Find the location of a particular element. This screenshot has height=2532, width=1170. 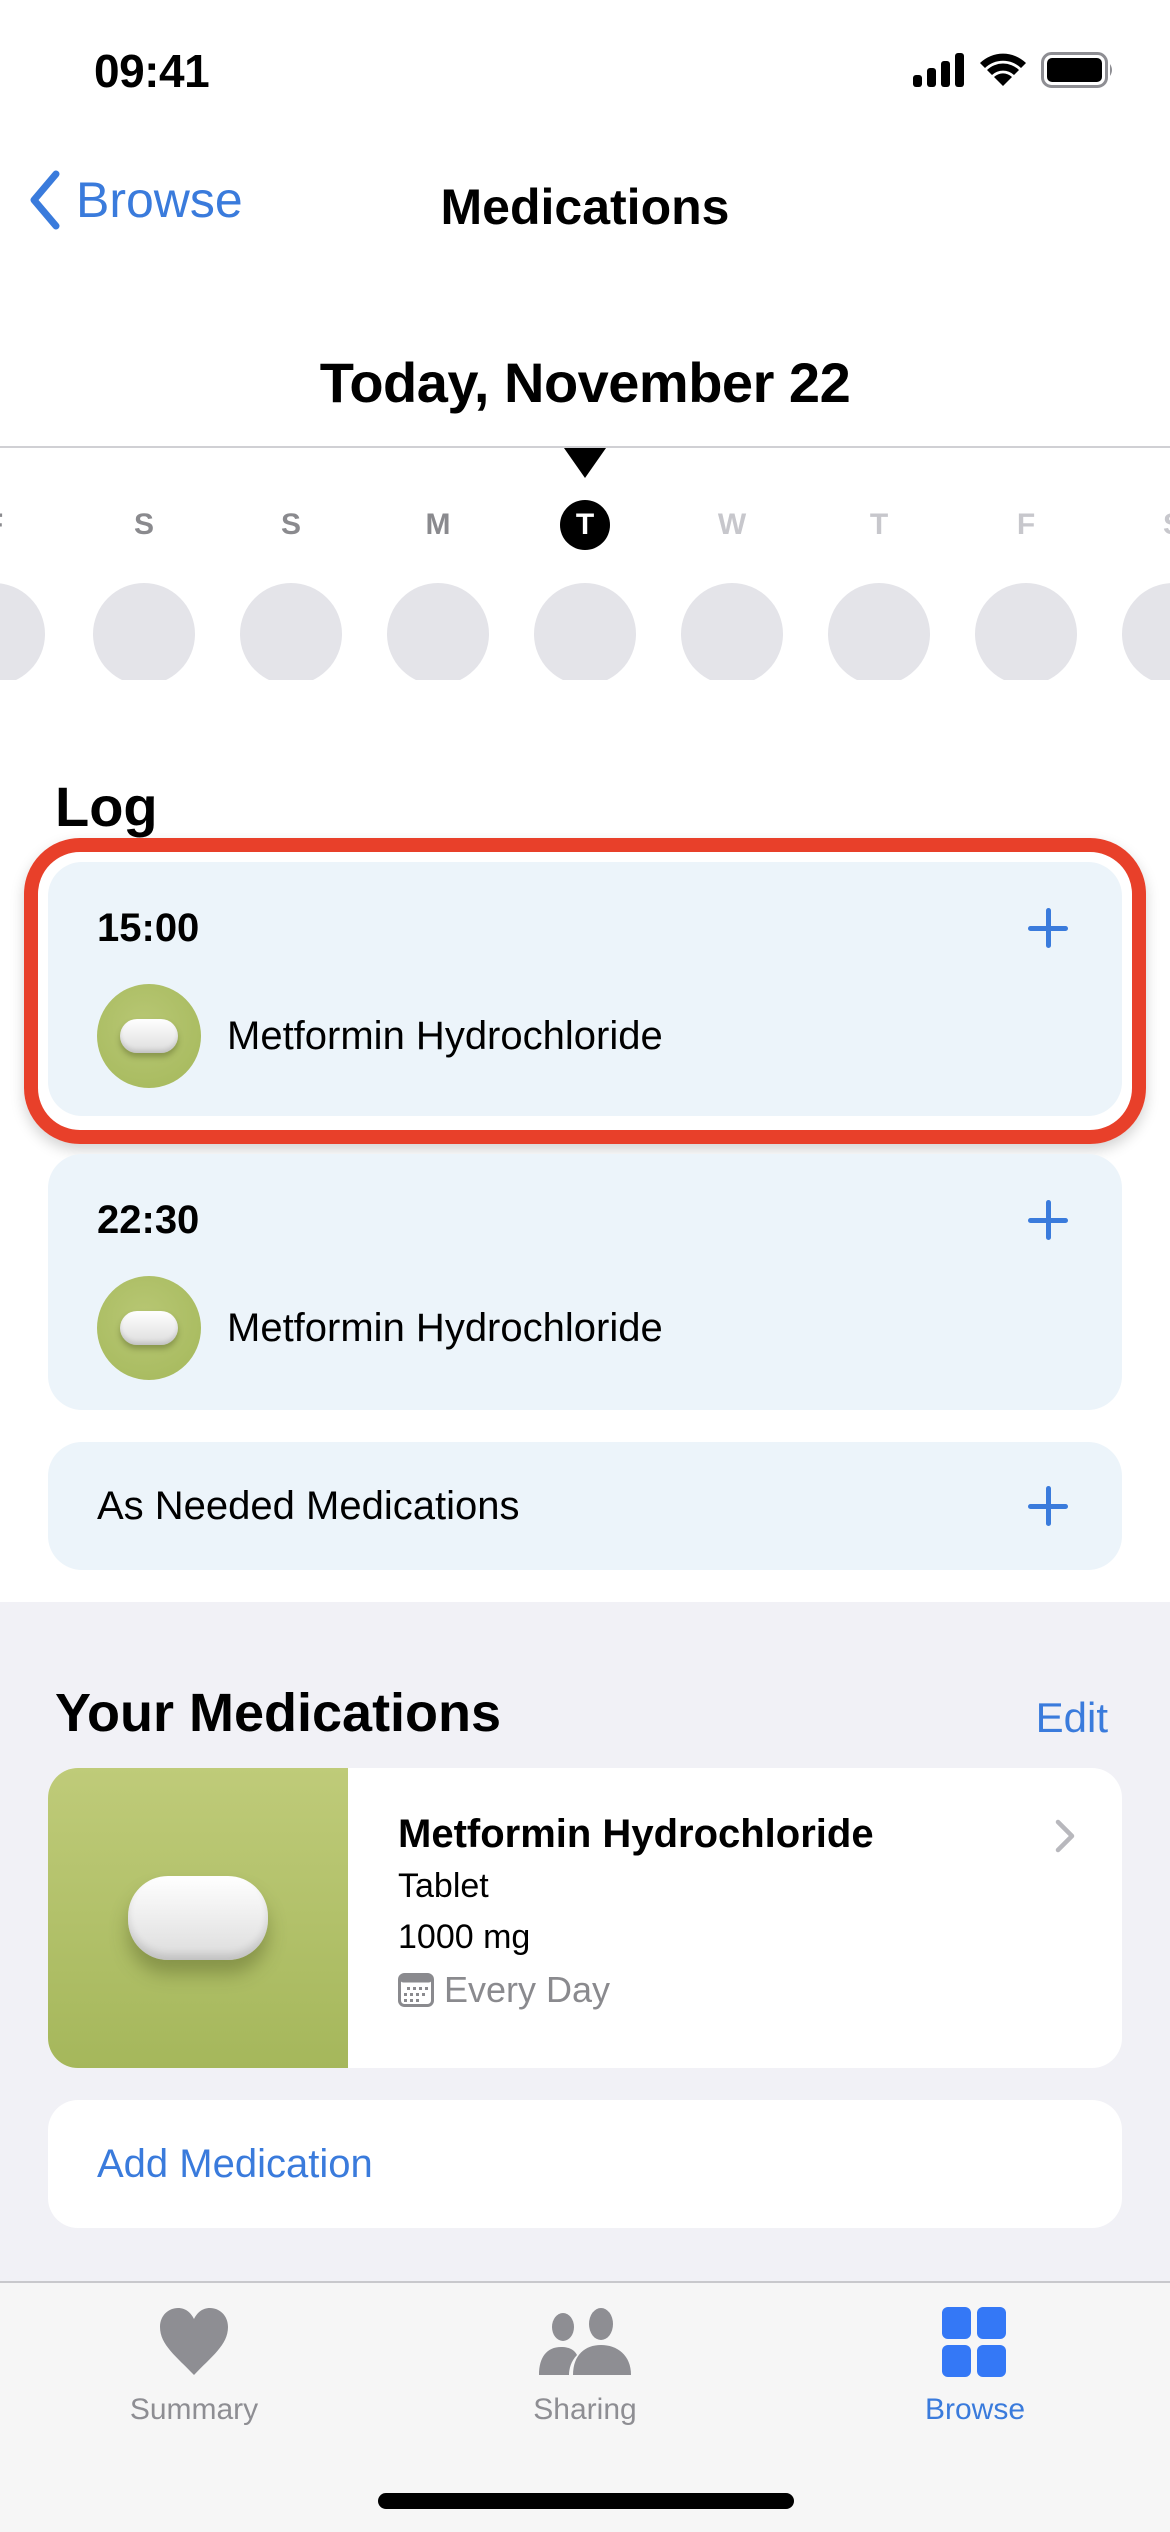

date-title: Today, November 22 is located at coordinates (585, 382).